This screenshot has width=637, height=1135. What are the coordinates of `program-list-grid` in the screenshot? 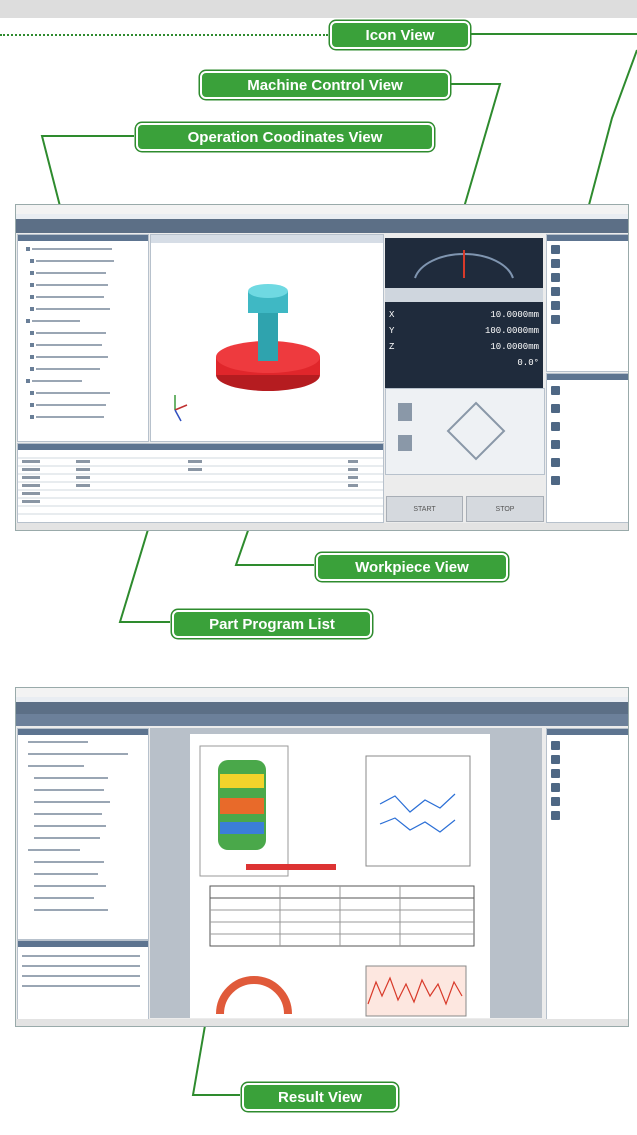 It's located at (200, 483).